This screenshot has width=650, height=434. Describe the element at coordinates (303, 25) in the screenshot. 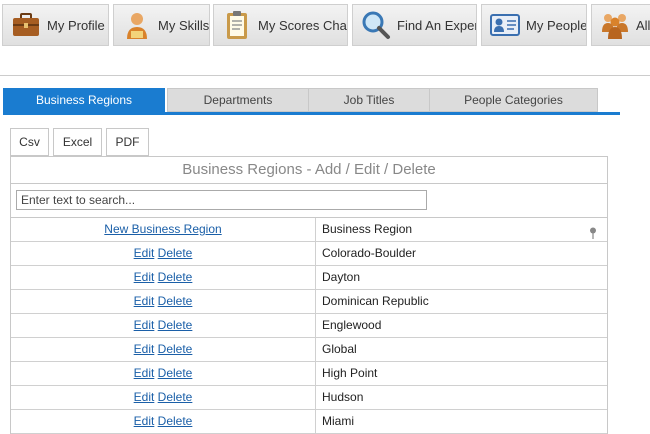

I see `nav-label: My Scores Chart` at that location.